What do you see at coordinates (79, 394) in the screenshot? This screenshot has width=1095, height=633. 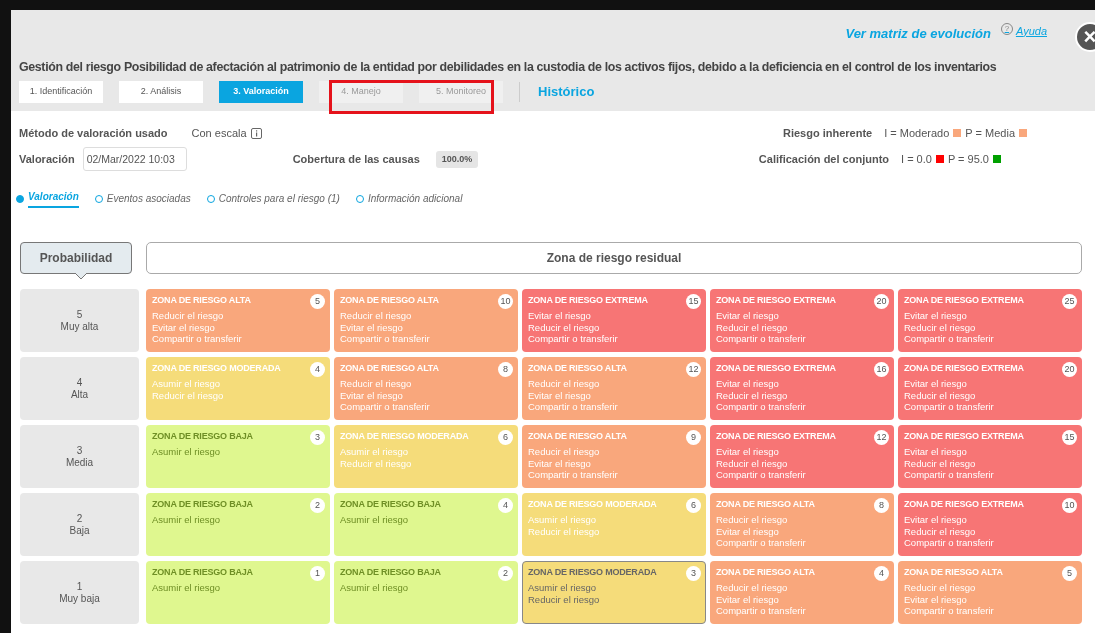 I see `level-name: Alta` at bounding box center [79, 394].